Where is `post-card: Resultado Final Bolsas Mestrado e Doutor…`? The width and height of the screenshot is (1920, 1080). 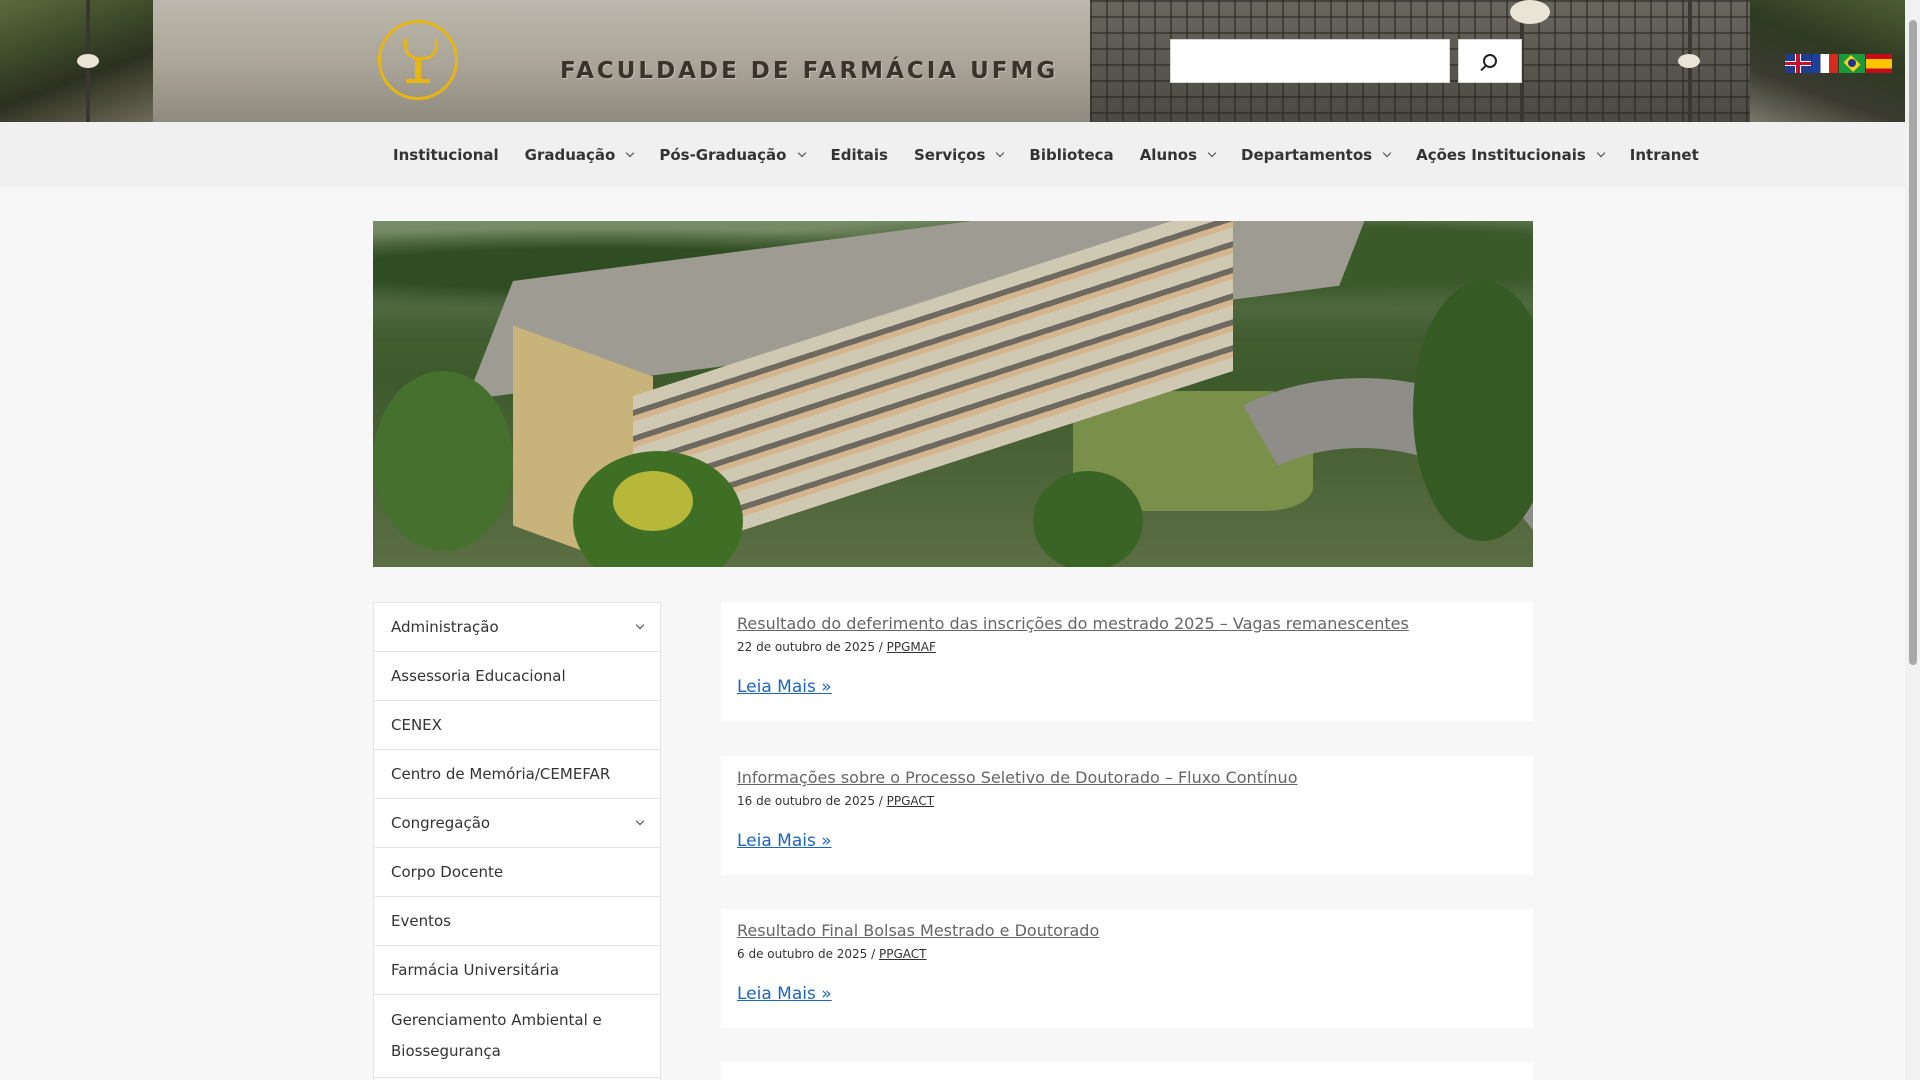
post-card: Resultado Final Bolsas Mestrado e Doutor… is located at coordinates (1127, 968).